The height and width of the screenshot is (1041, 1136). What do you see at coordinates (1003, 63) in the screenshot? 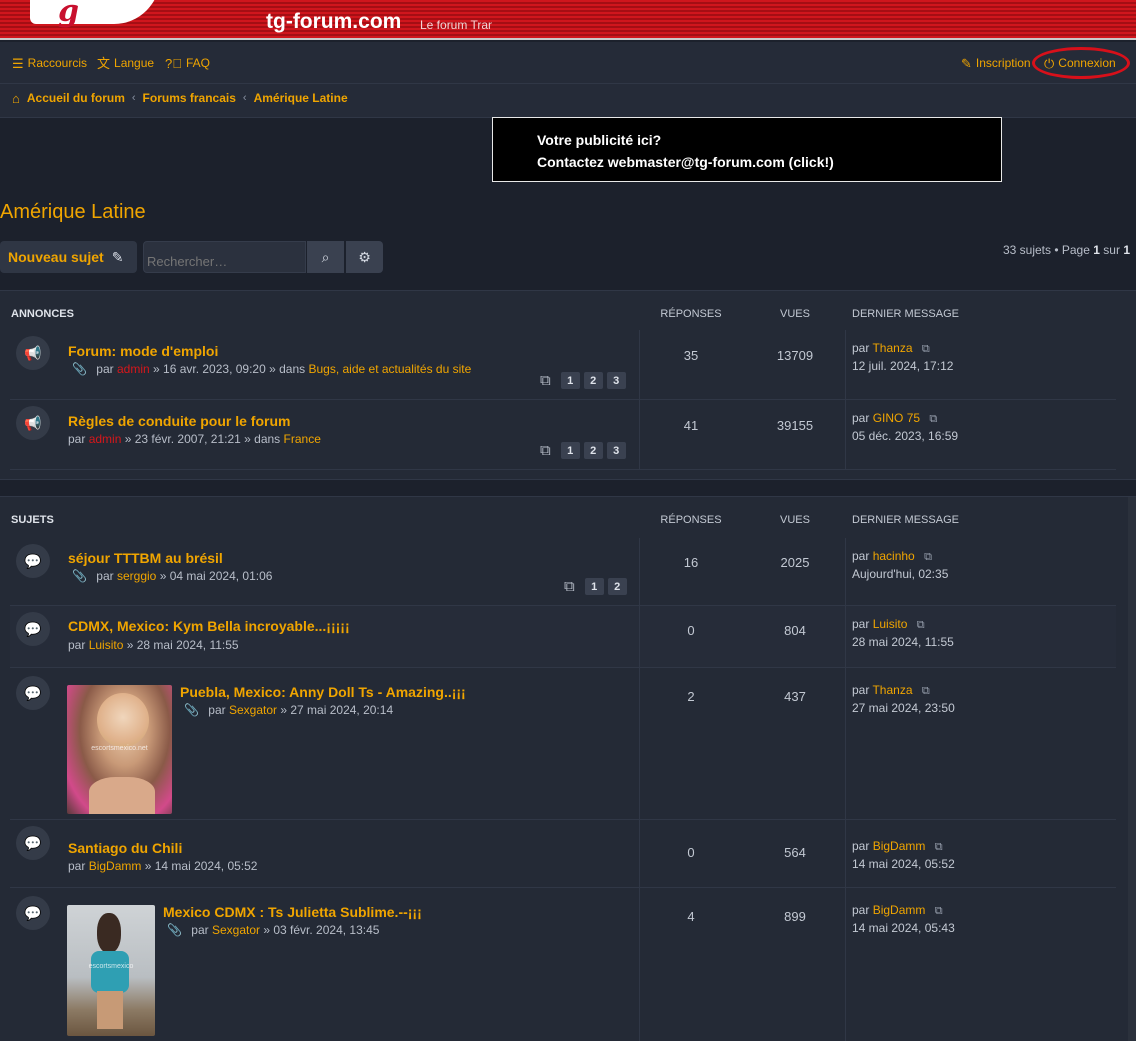
I see `register-label: Inscription` at bounding box center [1003, 63].